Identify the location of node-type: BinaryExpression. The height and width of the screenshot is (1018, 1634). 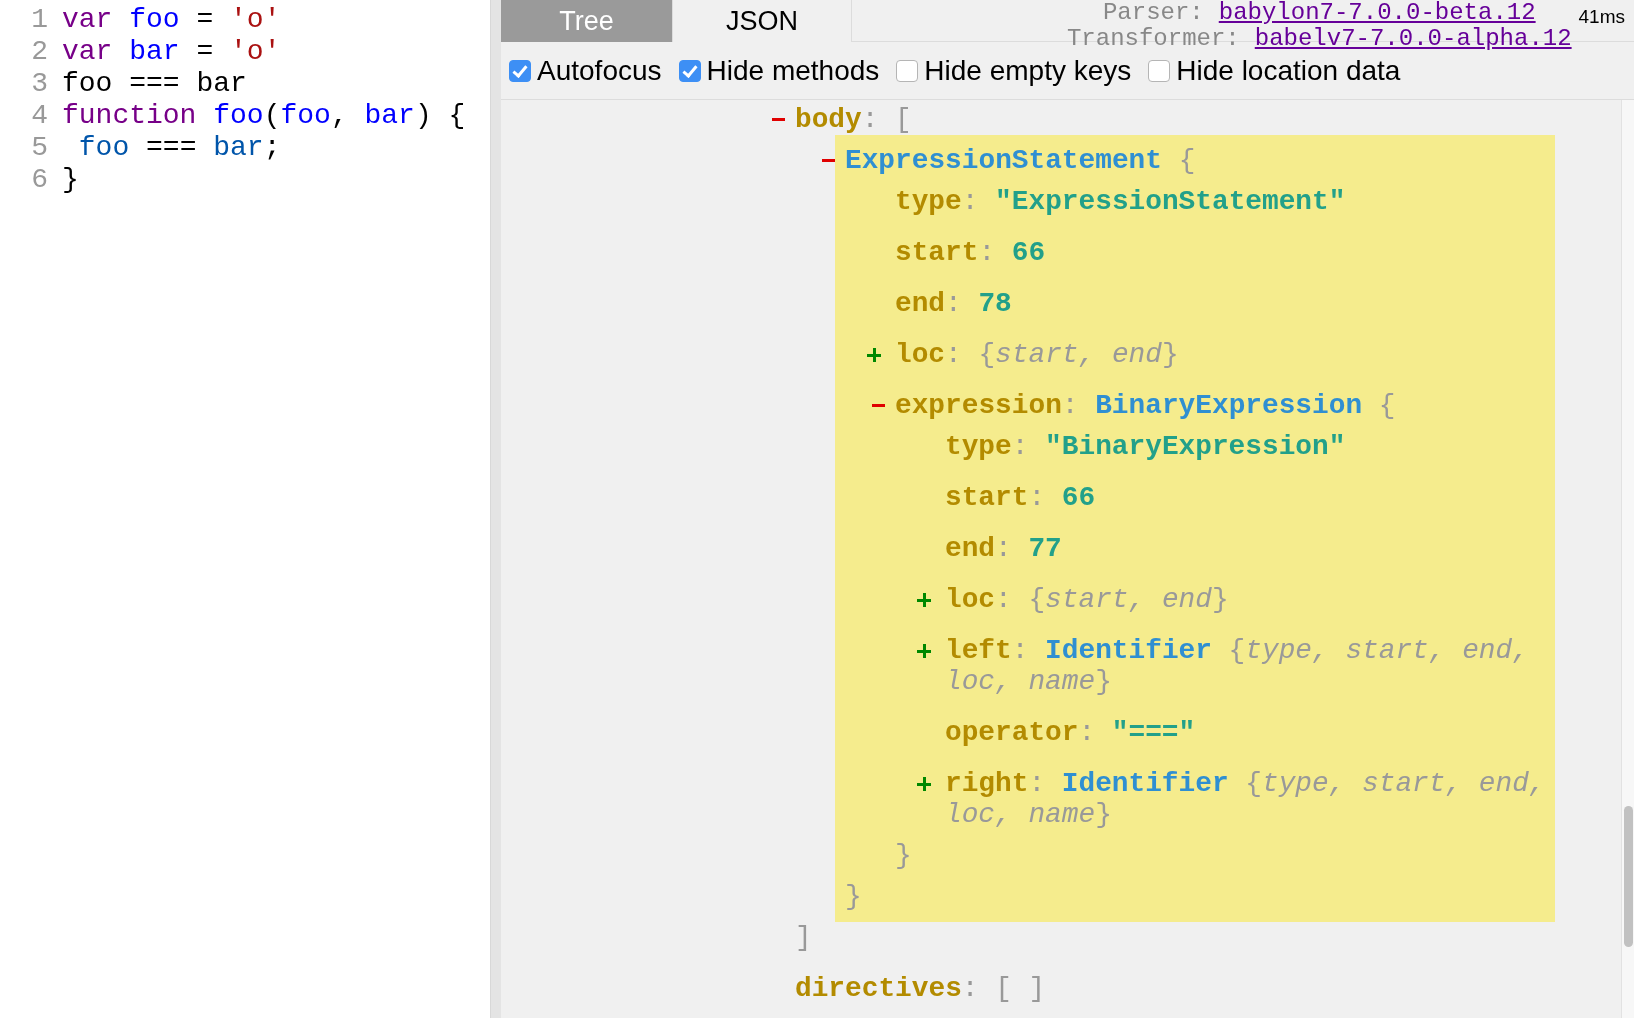
(1229, 405).